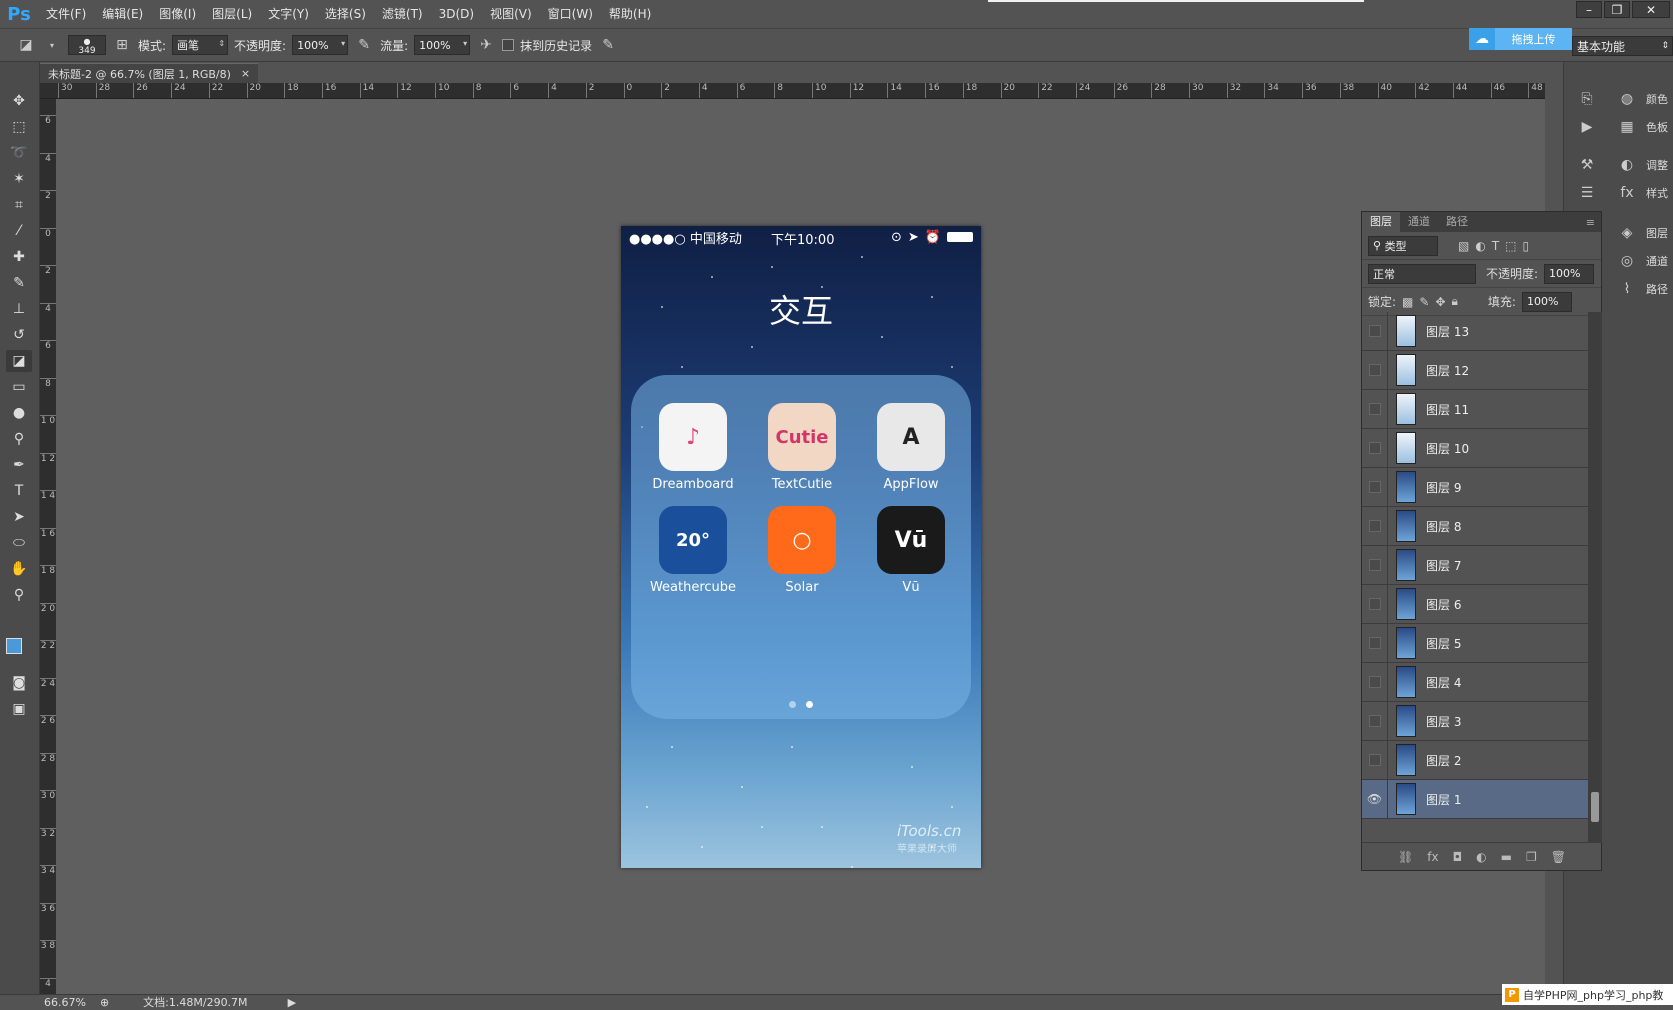 This screenshot has width=1673, height=1010. Describe the element at coordinates (402, 14) in the screenshot. I see `menu-item-6: 滤镜(T)` at that location.